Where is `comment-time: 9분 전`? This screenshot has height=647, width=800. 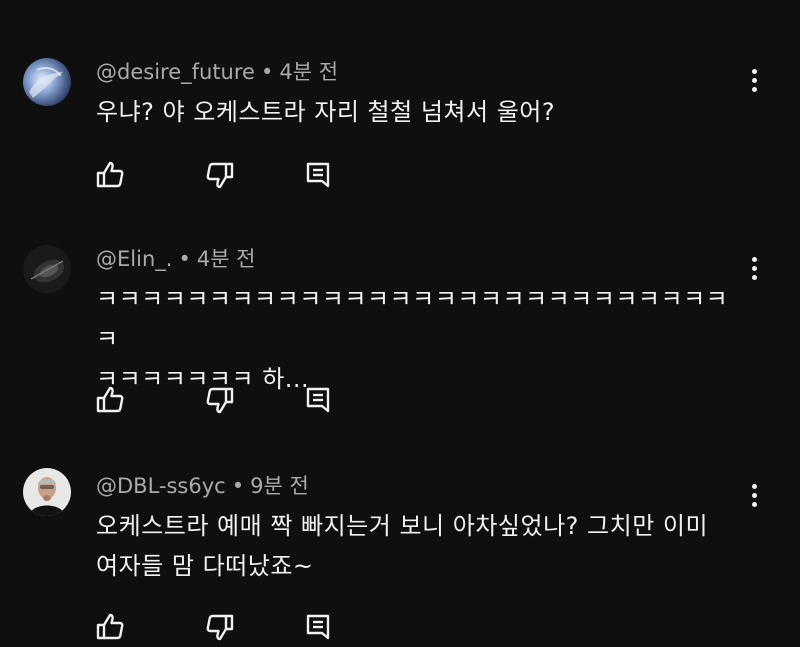 comment-time: 9분 전 is located at coordinates (279, 486).